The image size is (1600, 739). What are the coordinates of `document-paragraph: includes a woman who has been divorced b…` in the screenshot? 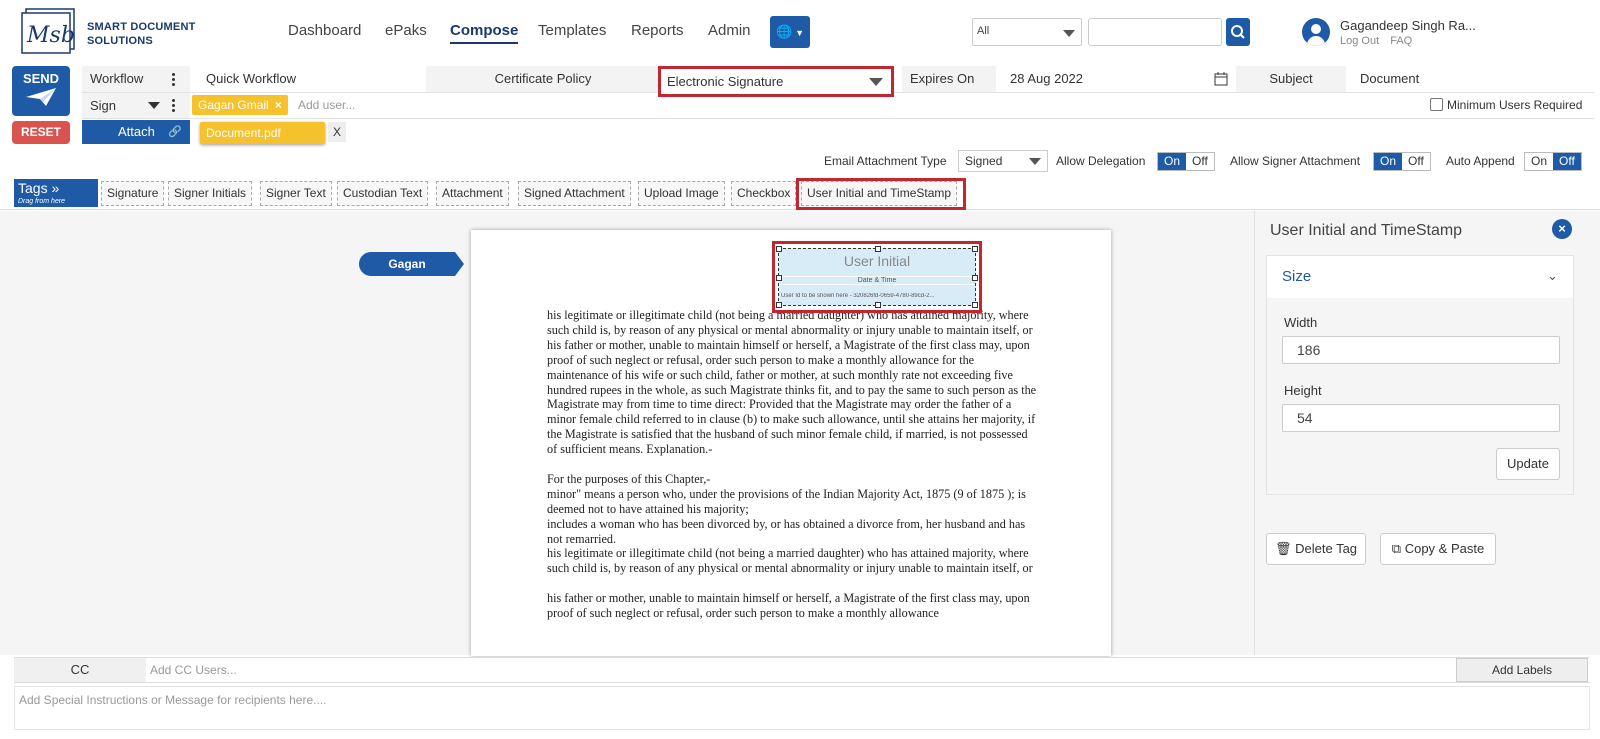 It's located at (786, 531).